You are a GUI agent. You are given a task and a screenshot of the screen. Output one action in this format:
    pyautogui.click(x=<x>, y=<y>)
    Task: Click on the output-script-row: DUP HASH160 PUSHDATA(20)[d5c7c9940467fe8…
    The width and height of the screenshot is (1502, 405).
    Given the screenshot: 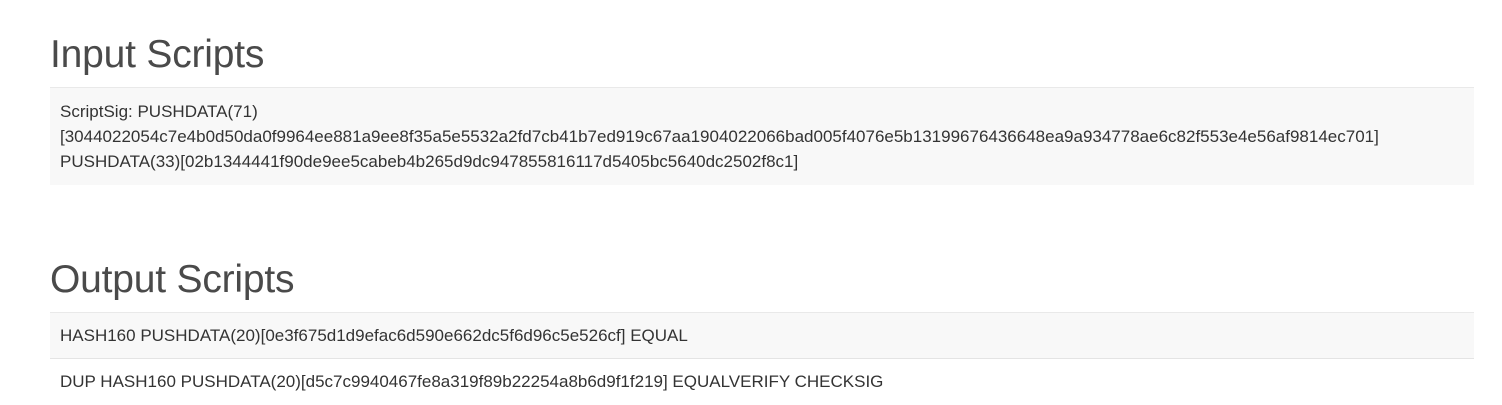 What is the action you would take?
    pyautogui.click(x=762, y=381)
    